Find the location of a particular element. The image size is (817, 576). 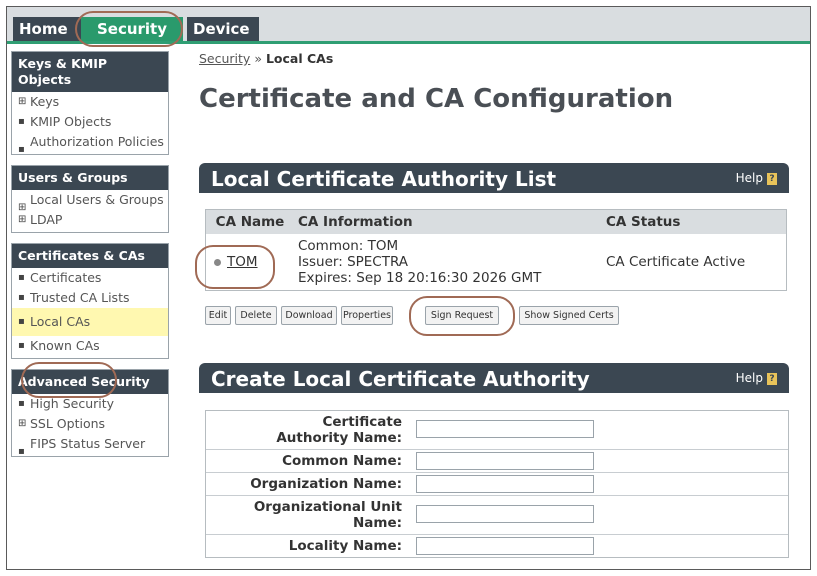

form-row: Certificate Authority Name: is located at coordinates (497, 430).